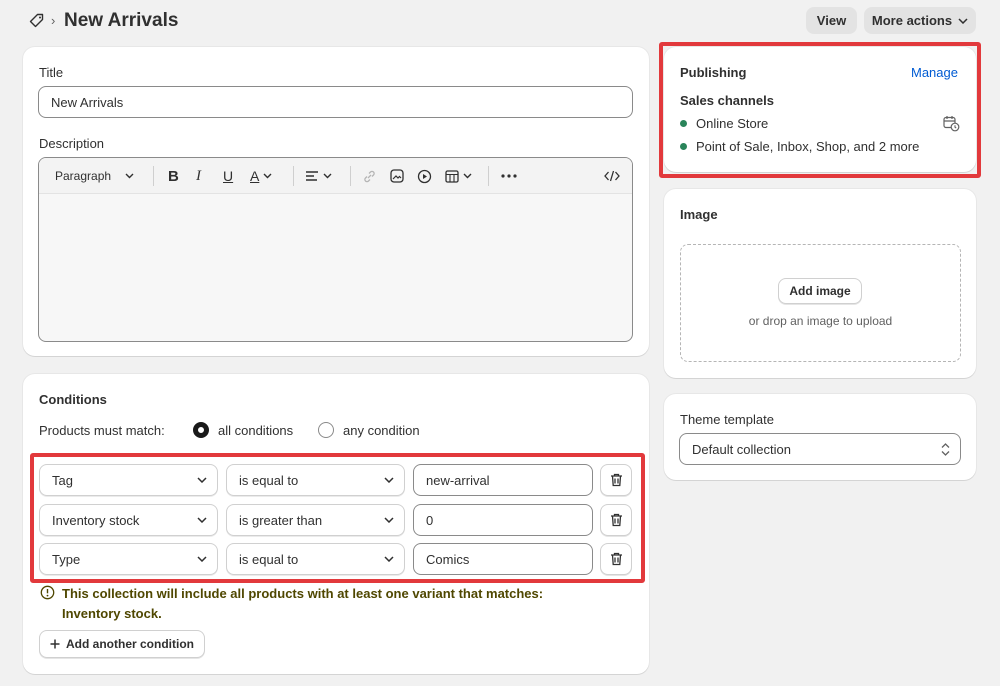 The width and height of the screenshot is (1000, 686). I want to click on conditions-highlight-box, so click(337, 518).